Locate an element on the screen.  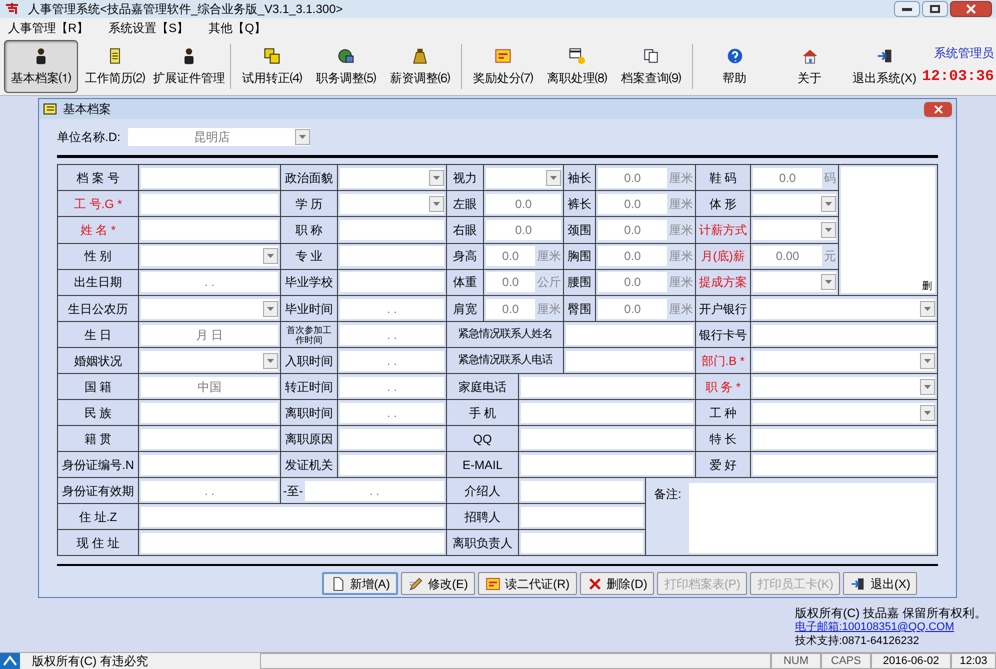
menu-item: 其他【Q】 is located at coordinates (237, 28).